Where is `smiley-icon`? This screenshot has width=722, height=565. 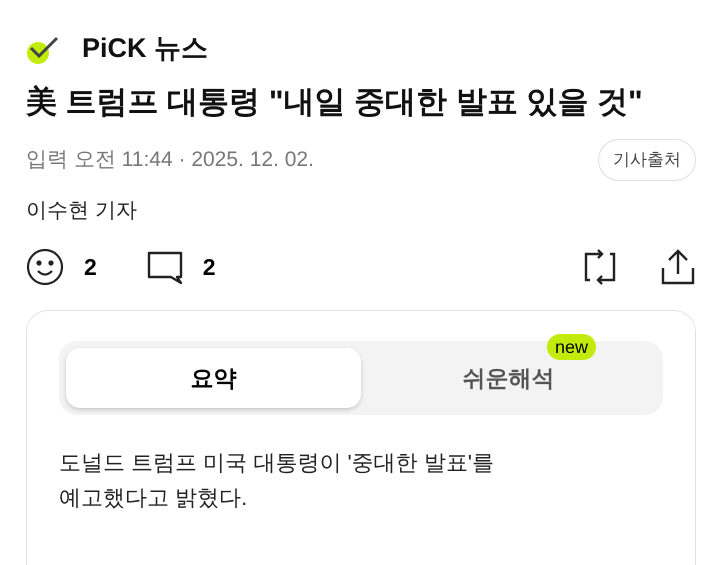
smiley-icon is located at coordinates (45, 267).